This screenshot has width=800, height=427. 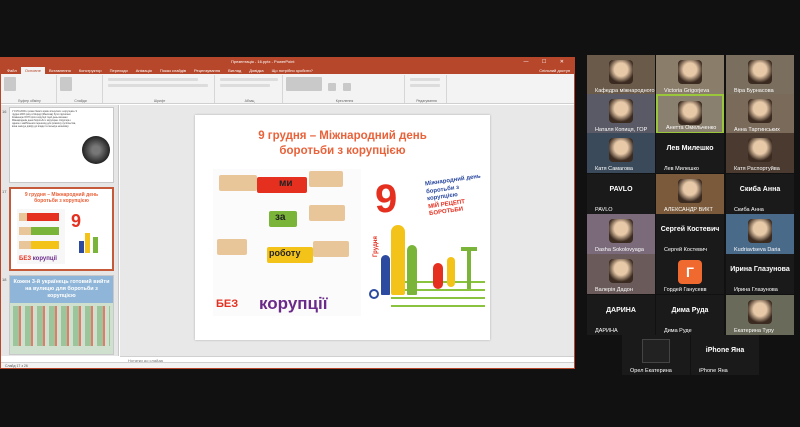 What do you see at coordinates (554, 70) in the screenshot?
I see `share-button: Спільний доступ` at bounding box center [554, 70].